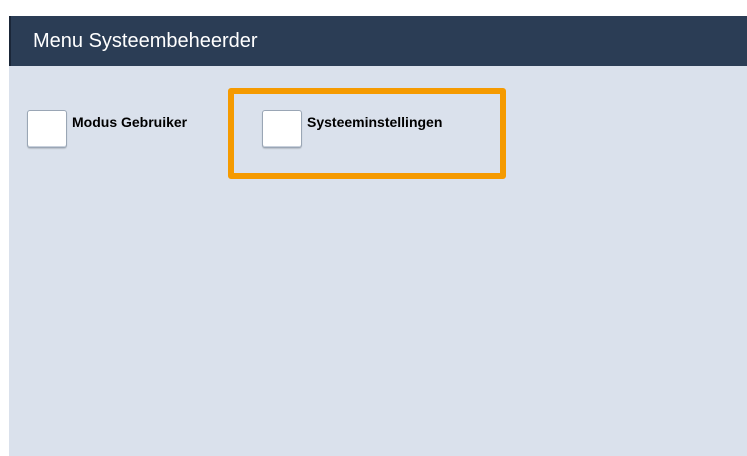  Describe the element at coordinates (130, 122) in the screenshot. I see `mode-user-label: Modus Gebruiker` at that location.